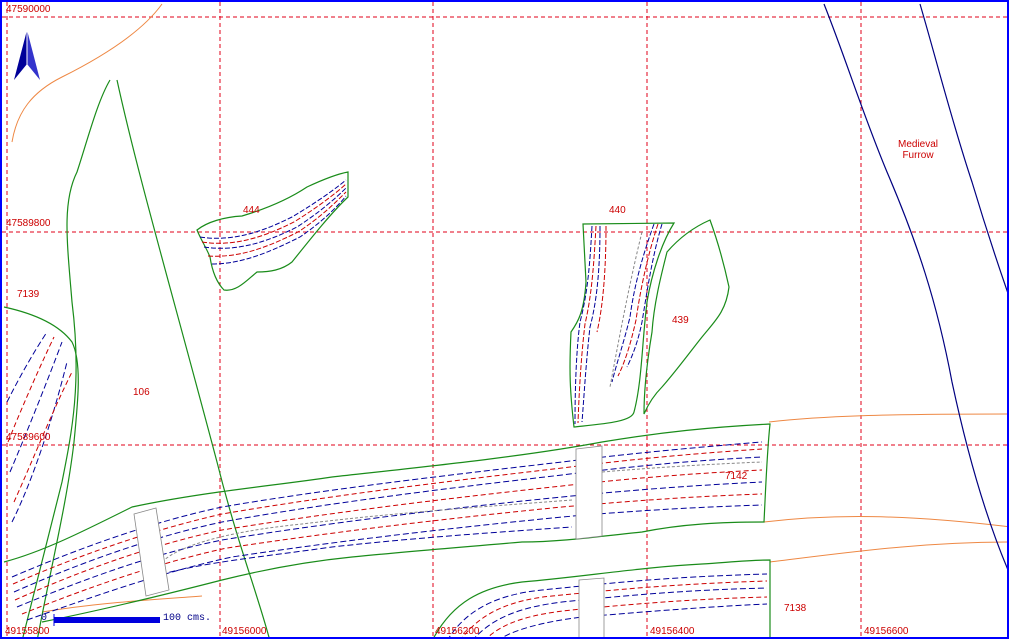 Image resolution: width=1009 pixels, height=639 pixels. Describe the element at coordinates (617, 210) in the screenshot. I see `feature-label-440: 440` at that location.